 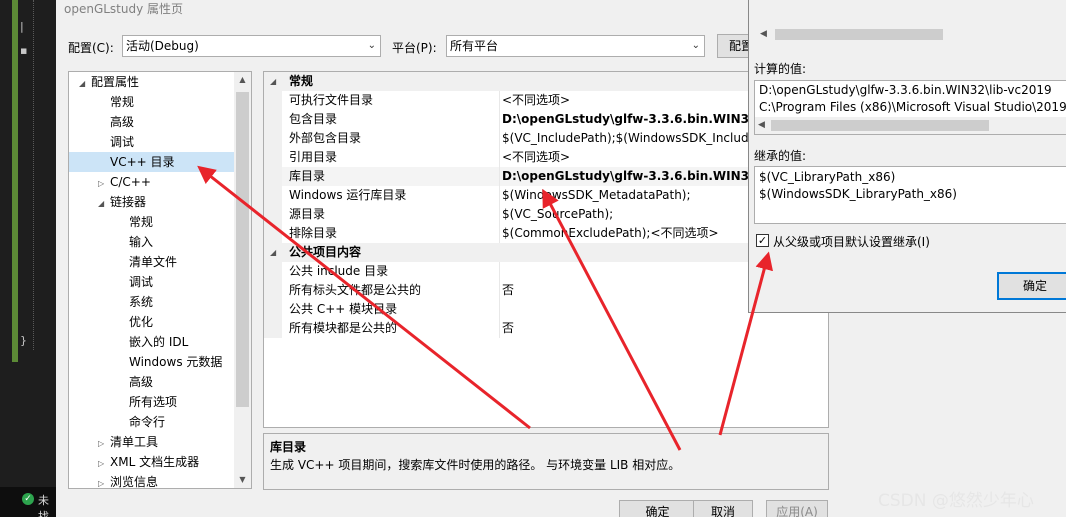 What do you see at coordinates (24, 50) in the screenshot?
I see `gutter-mark: ▪` at bounding box center [24, 50].